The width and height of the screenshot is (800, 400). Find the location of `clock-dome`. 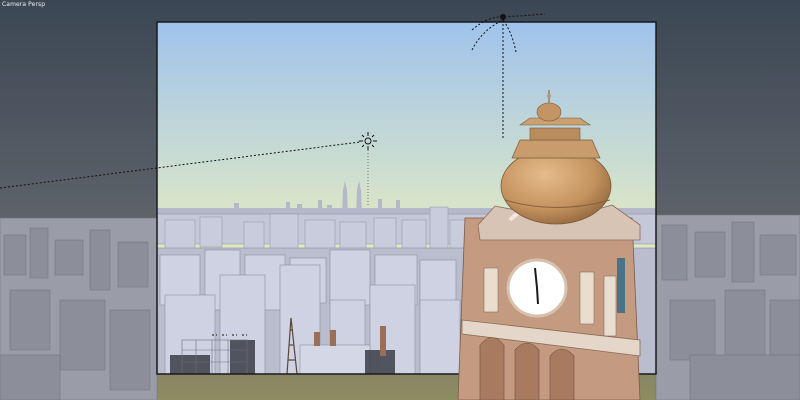

clock-dome is located at coordinates (556, 186).